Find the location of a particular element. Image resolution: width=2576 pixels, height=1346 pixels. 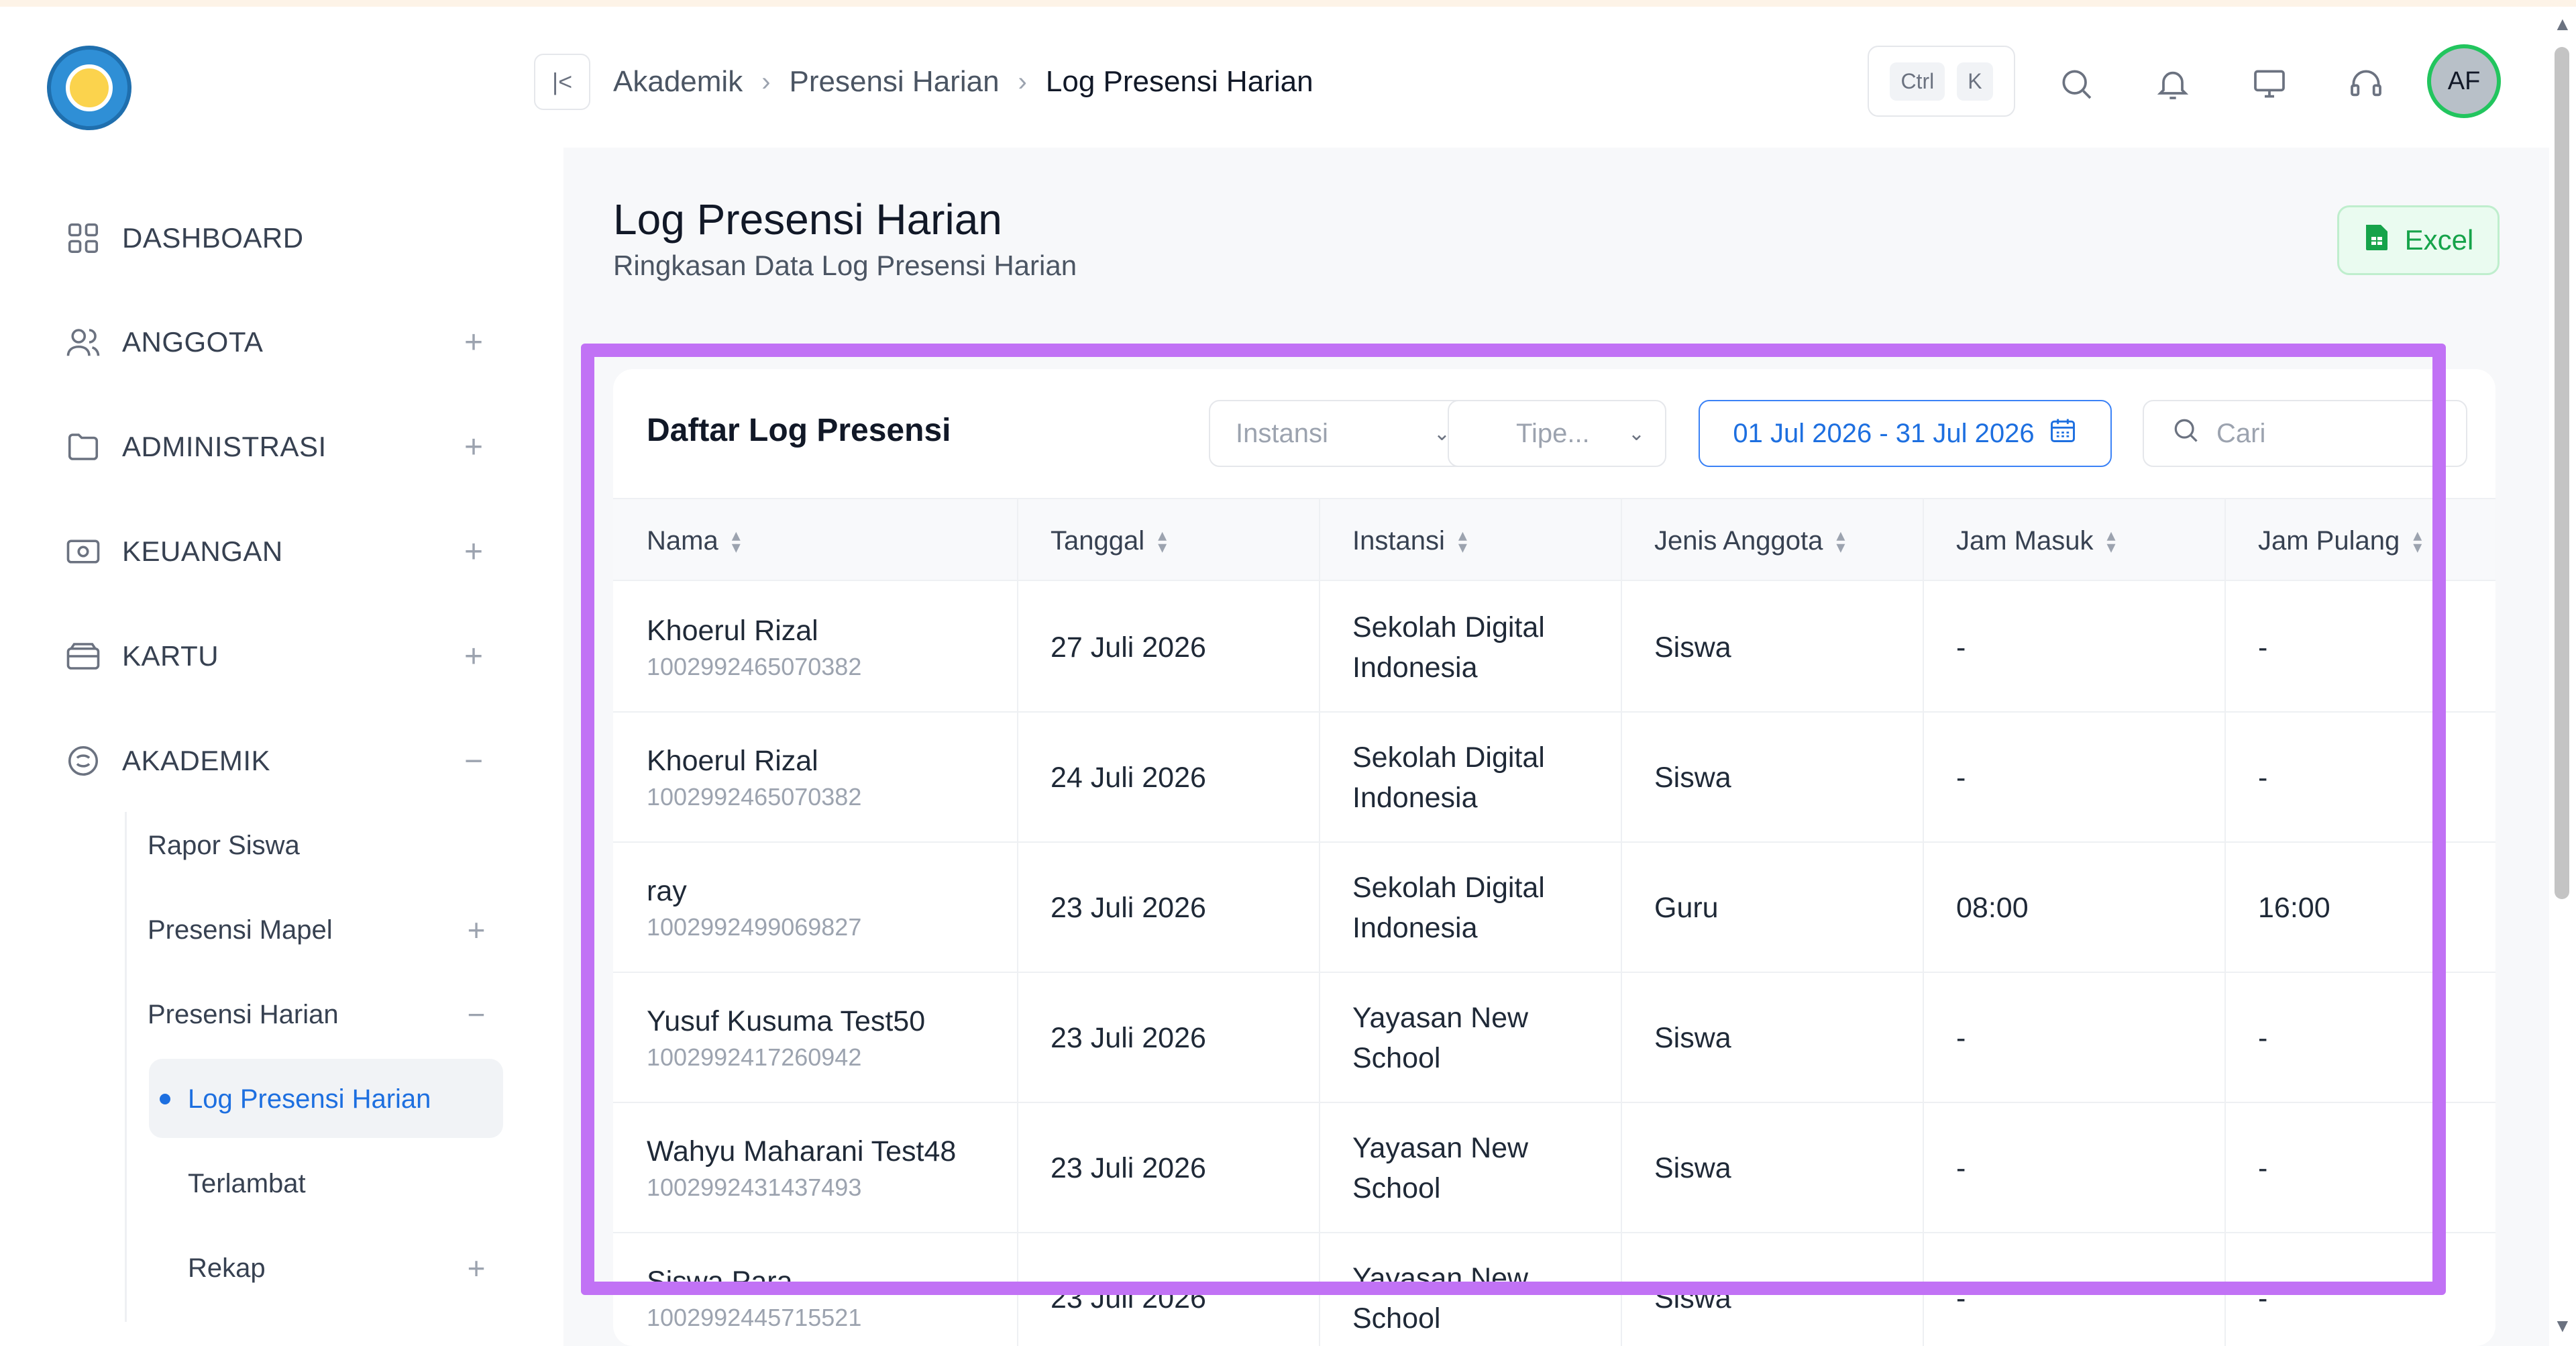

sidebar-item-label: ADMINISTRASI is located at coordinates (224, 446).